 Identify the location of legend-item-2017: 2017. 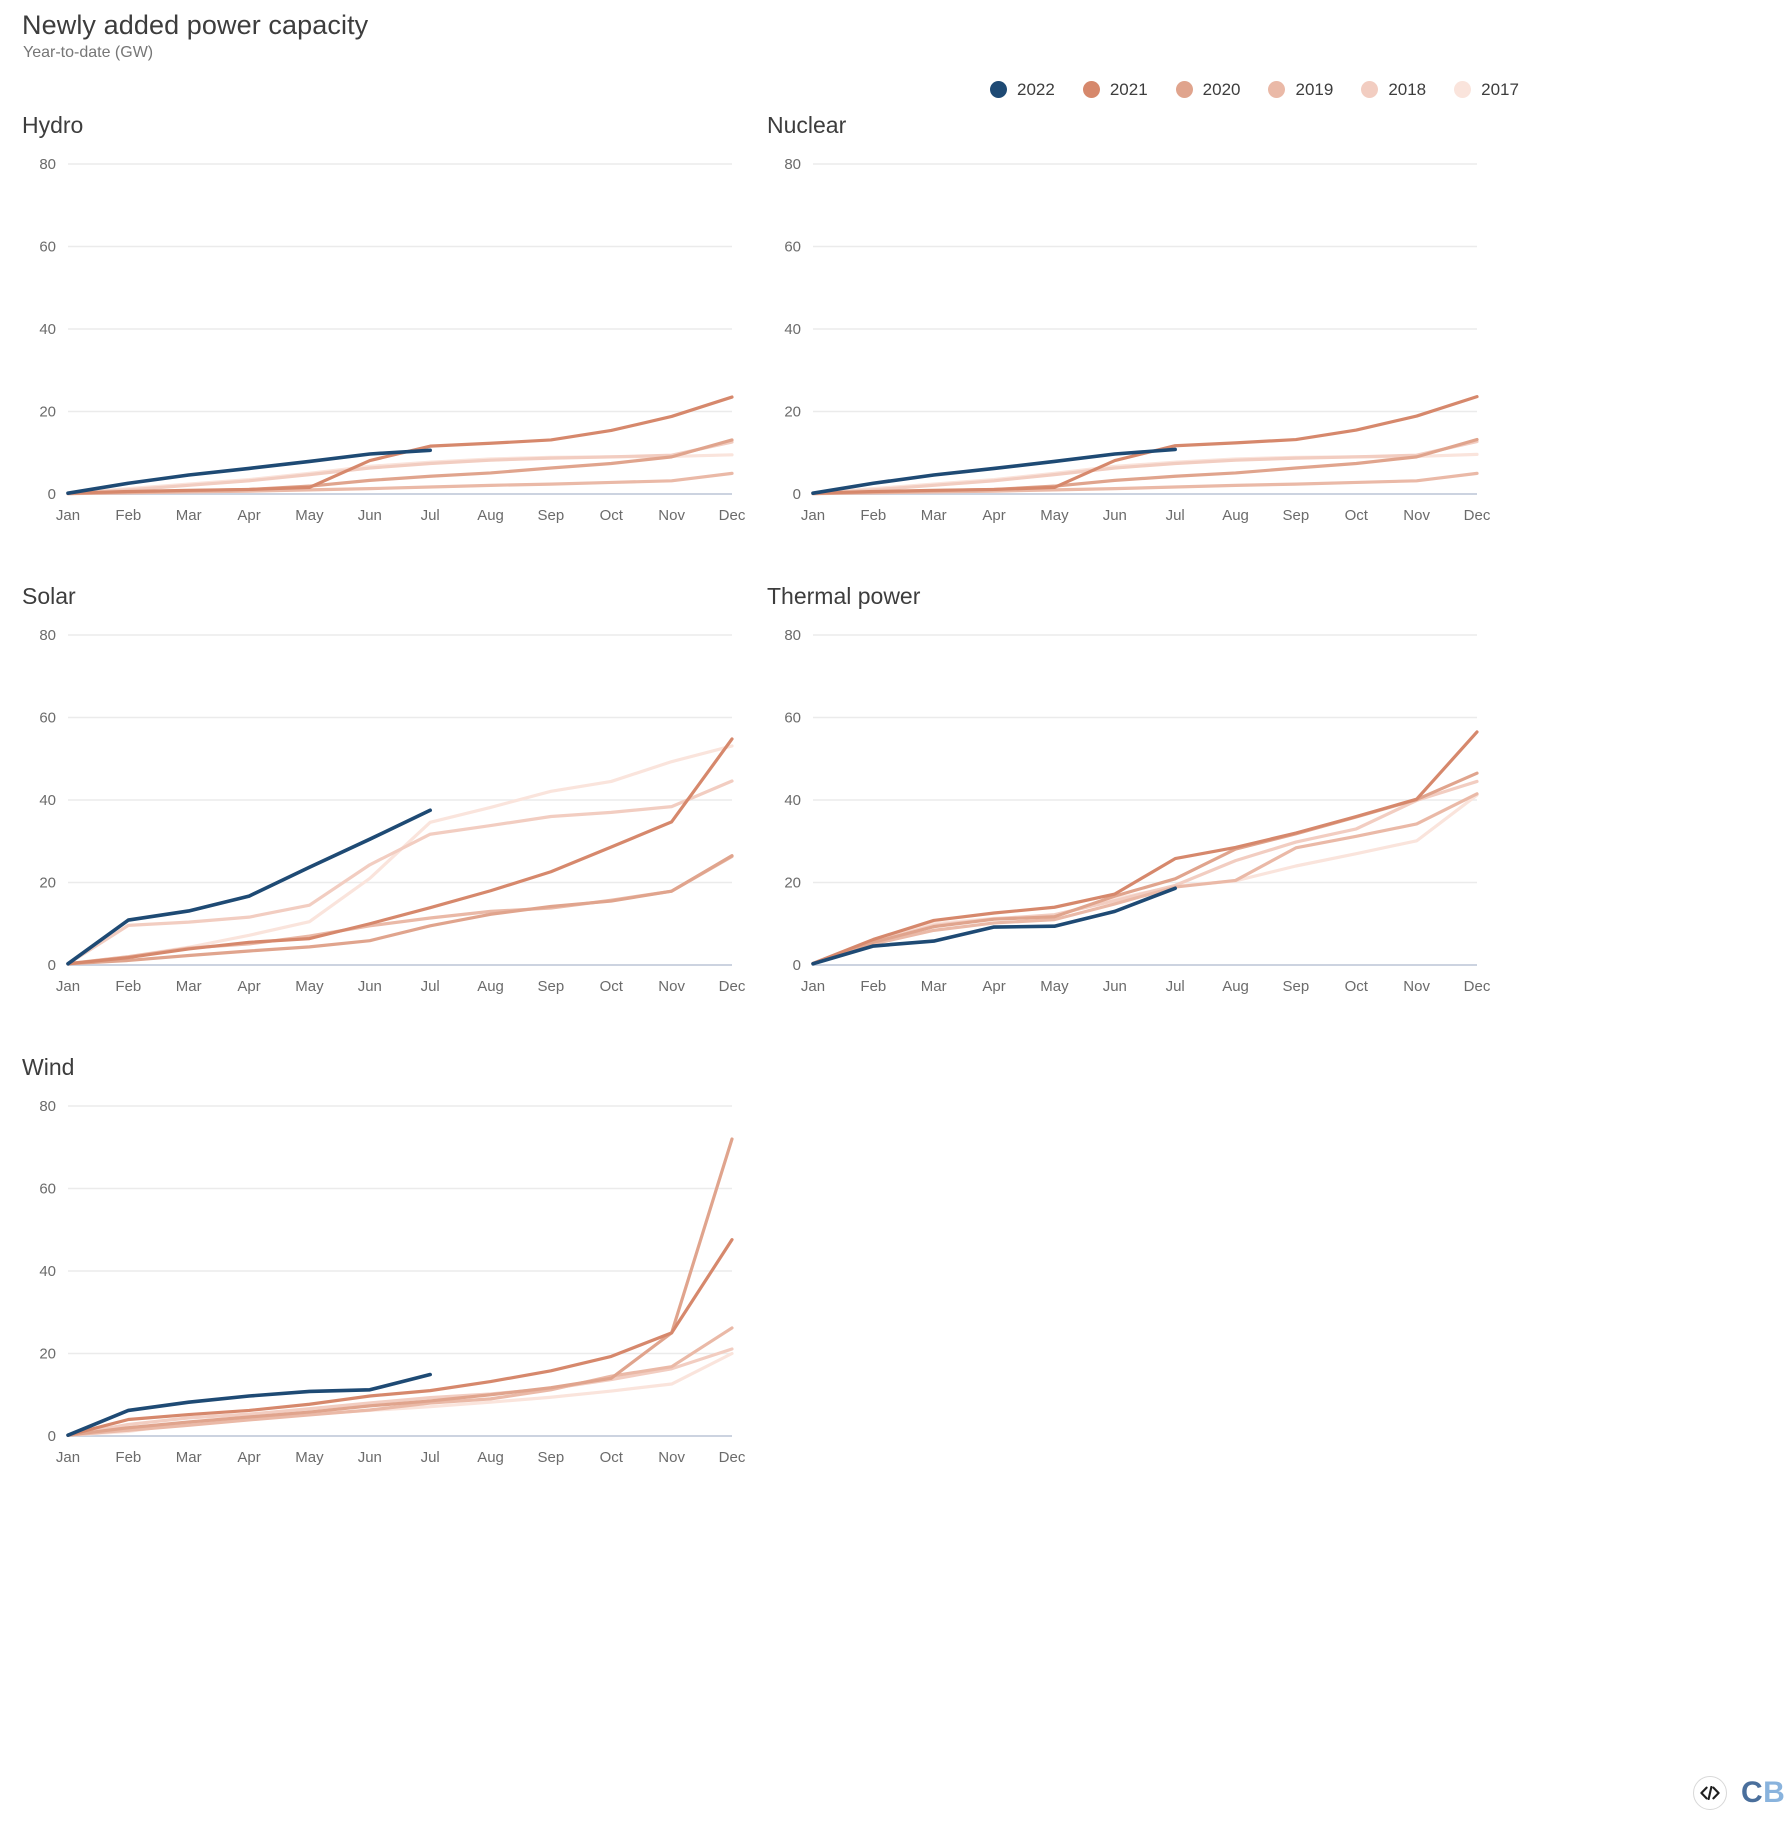
(1486, 89).